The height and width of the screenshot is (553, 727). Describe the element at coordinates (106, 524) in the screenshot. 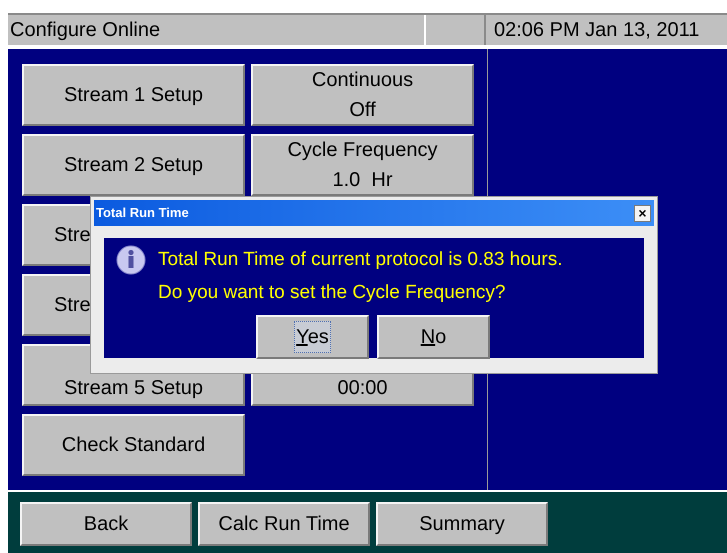

I see `nav-button: Back` at that location.